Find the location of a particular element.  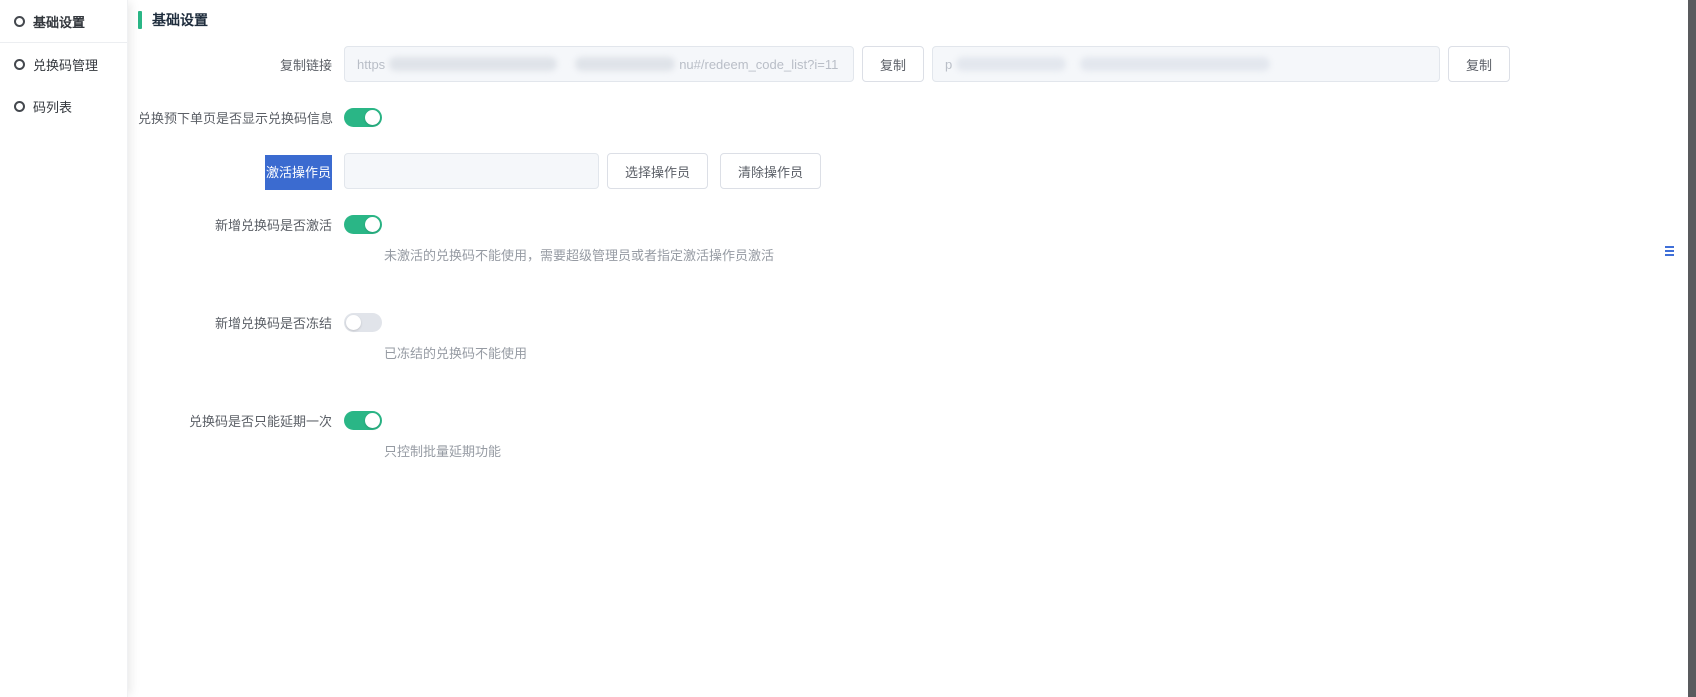

new-code-frozen-hint: 已冻结的兑换码不能使用 is located at coordinates (456, 353).